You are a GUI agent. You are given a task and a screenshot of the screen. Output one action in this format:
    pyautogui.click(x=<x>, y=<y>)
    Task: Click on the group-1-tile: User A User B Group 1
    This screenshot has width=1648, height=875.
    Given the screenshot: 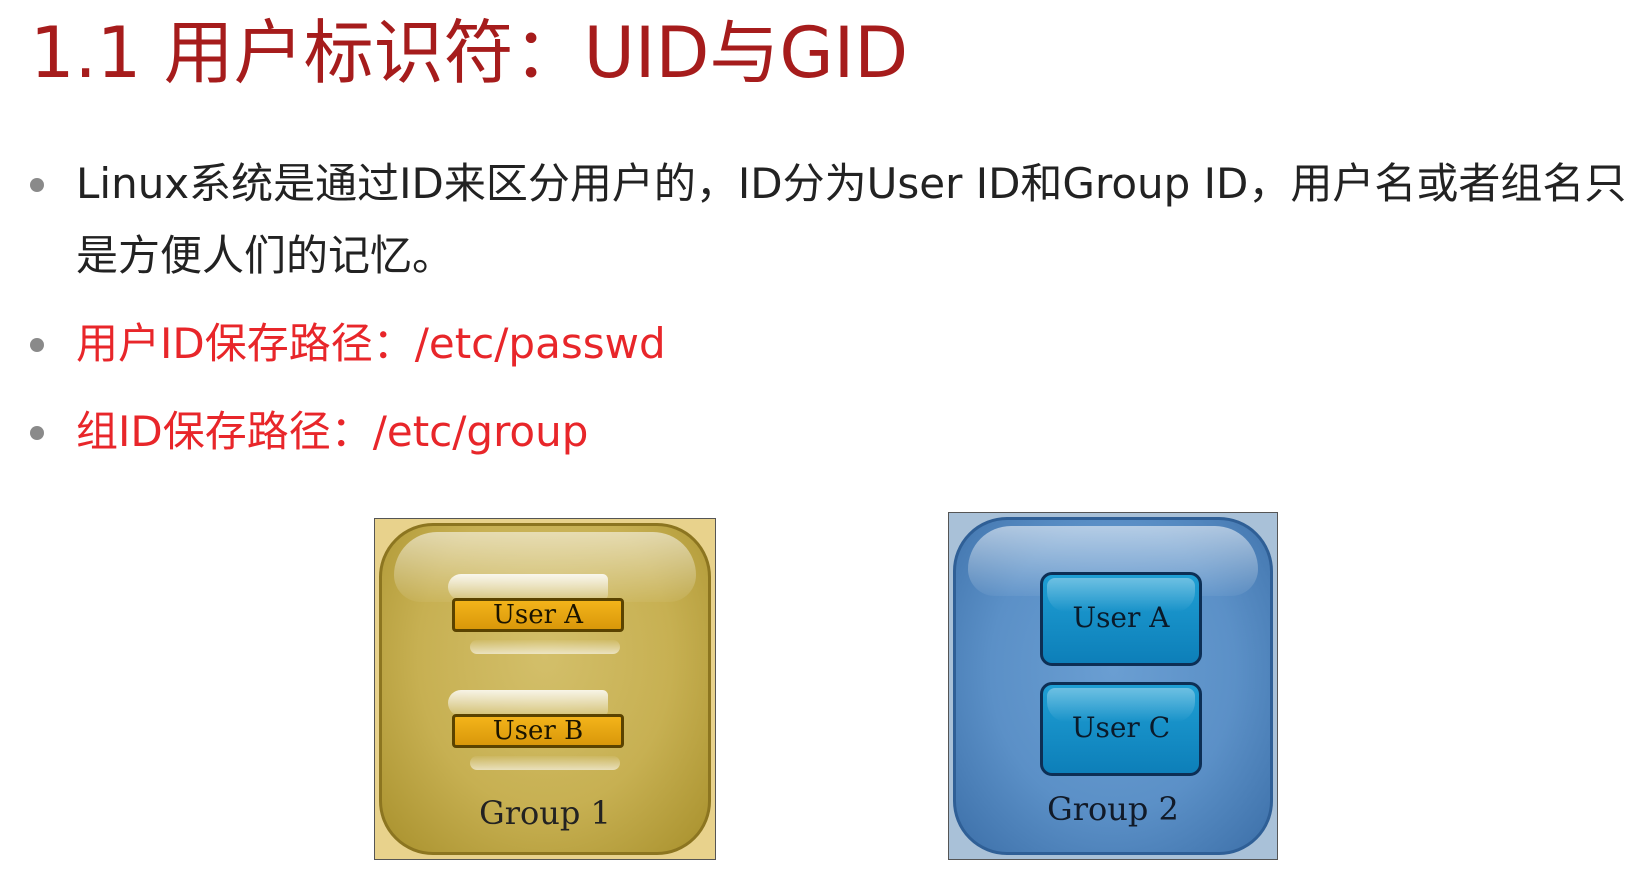 What is the action you would take?
    pyautogui.click(x=545, y=689)
    